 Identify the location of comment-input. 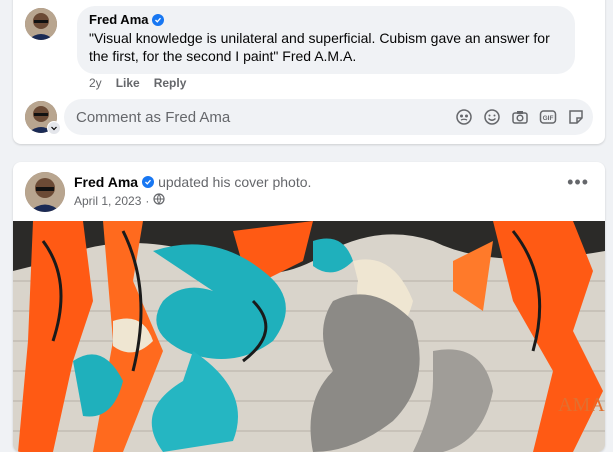
(256, 117).